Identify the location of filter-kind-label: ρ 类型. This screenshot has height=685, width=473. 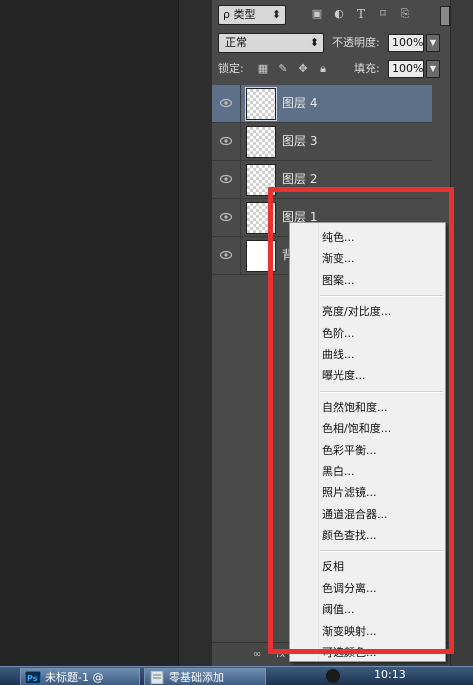
(239, 14).